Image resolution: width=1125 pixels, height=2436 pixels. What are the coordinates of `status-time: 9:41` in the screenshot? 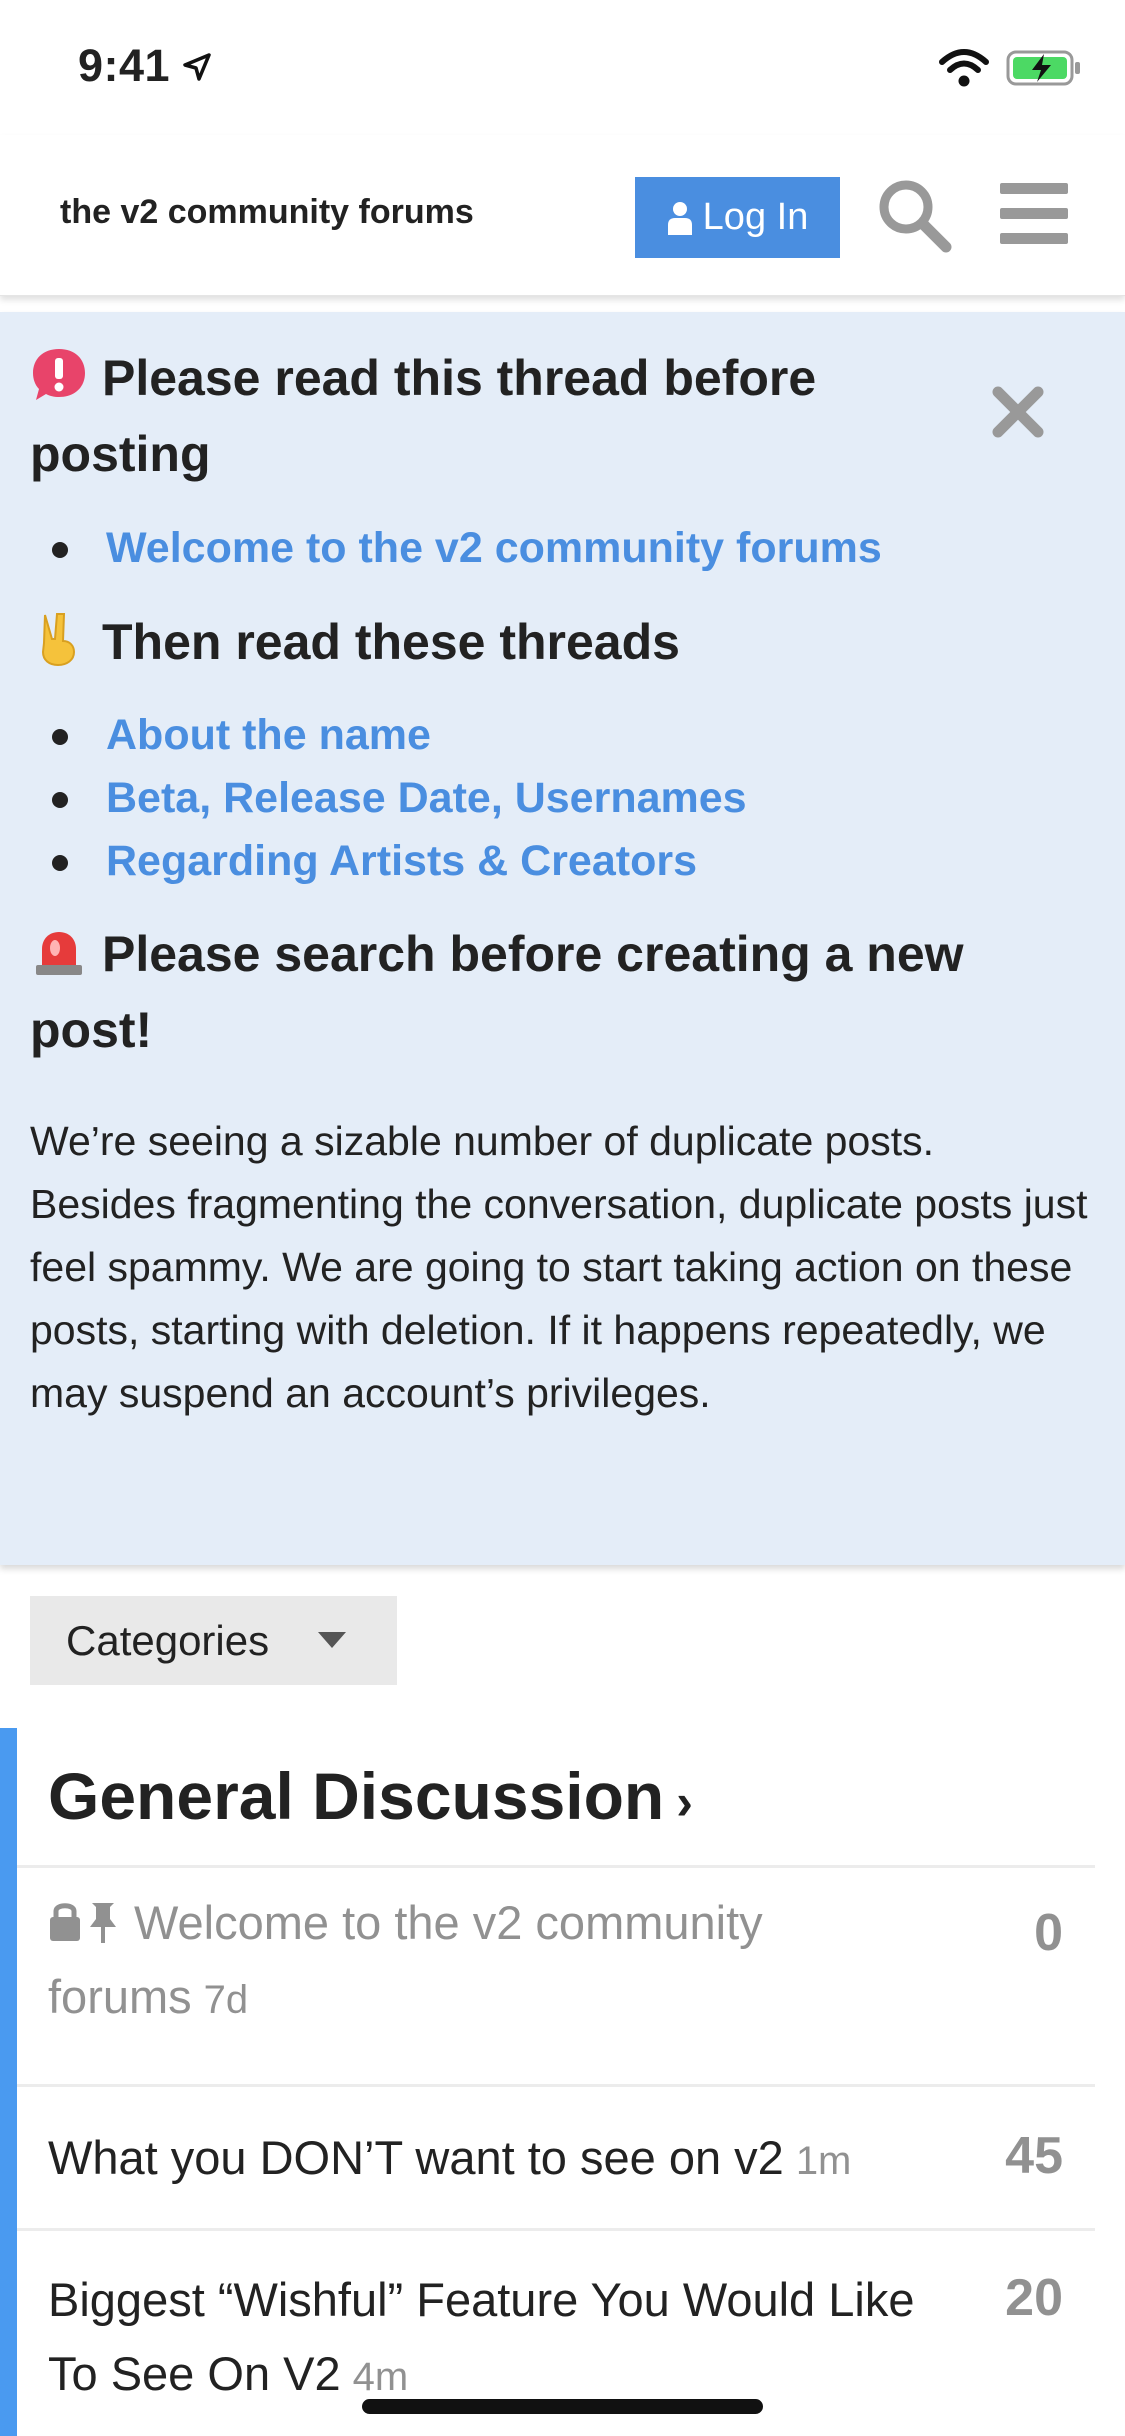 It's located at (124, 65).